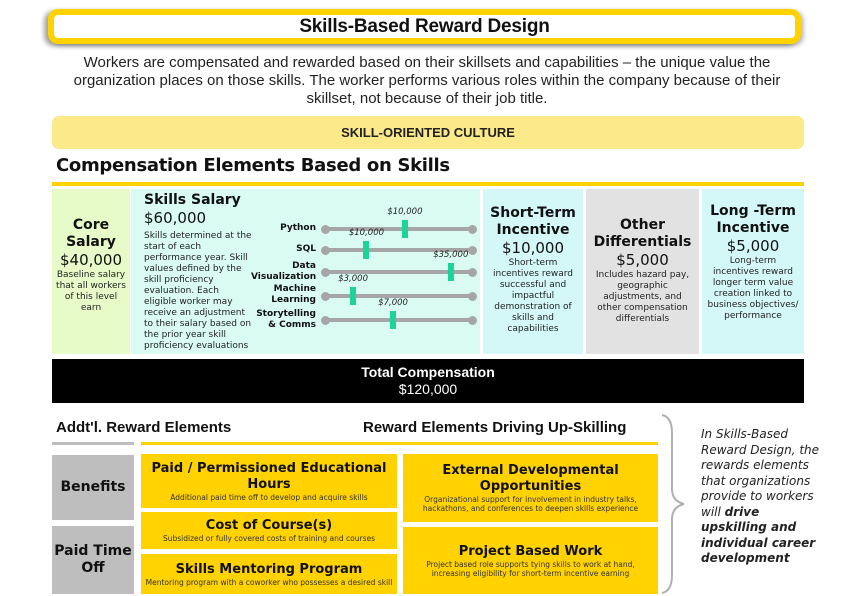 Image resolution: width=851 pixels, height=596 pixels. I want to click on category-paid-time-off: Paid Time Off, so click(93, 560).